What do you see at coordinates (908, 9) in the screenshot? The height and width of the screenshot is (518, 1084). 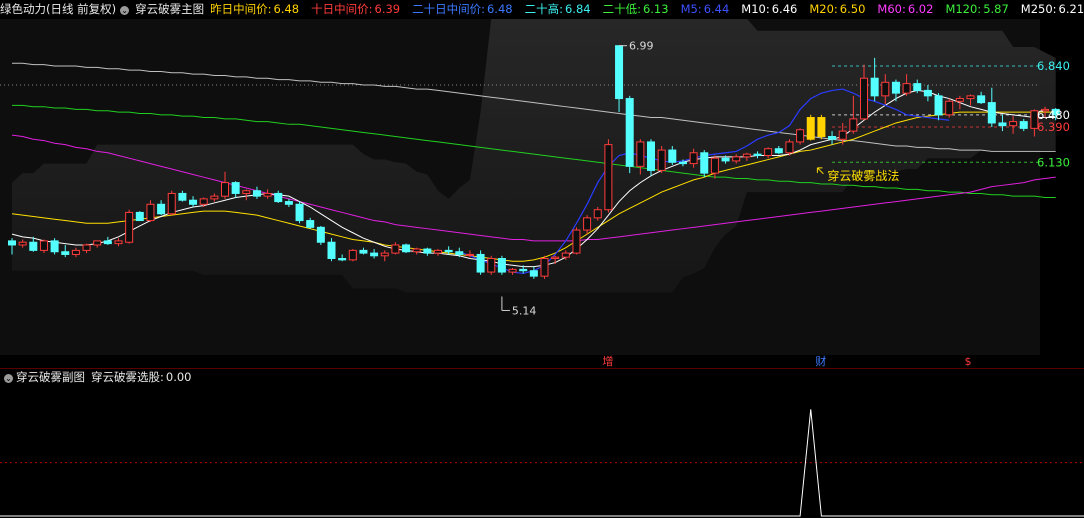 I see `header-item: M60: 6.02` at bounding box center [908, 9].